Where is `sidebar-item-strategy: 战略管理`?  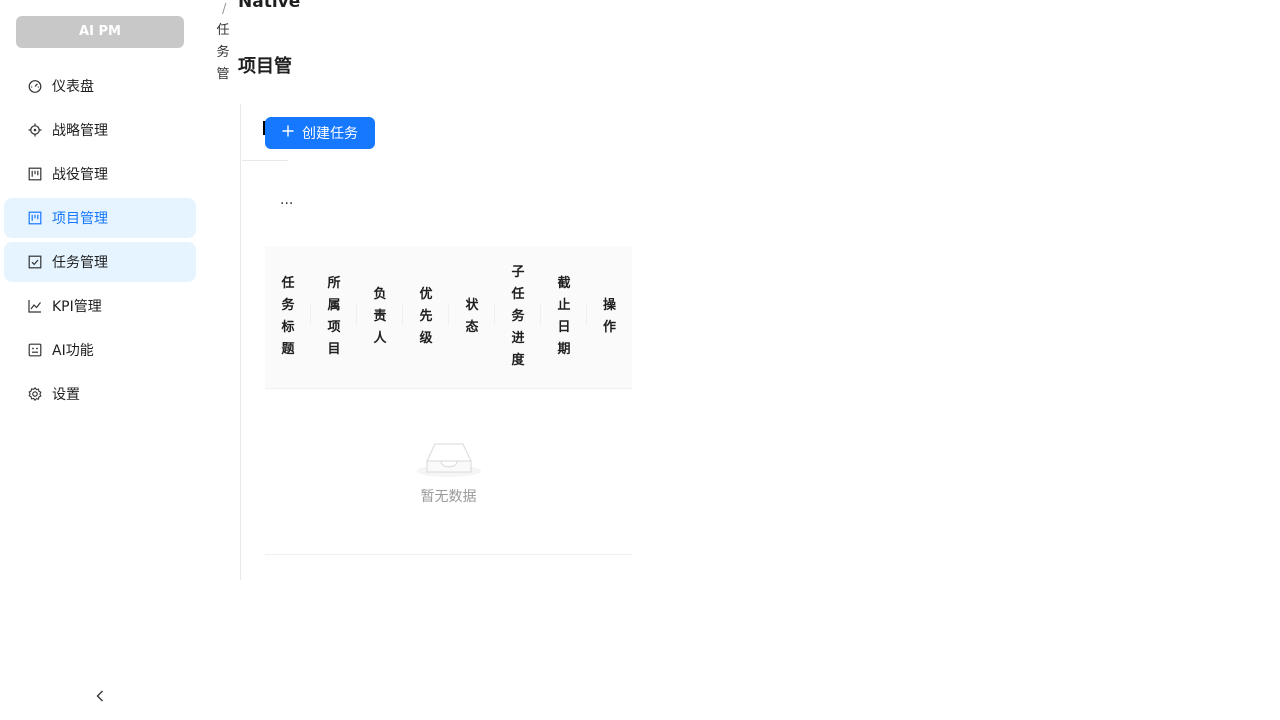 sidebar-item-strategy: 战略管理 is located at coordinates (100, 130).